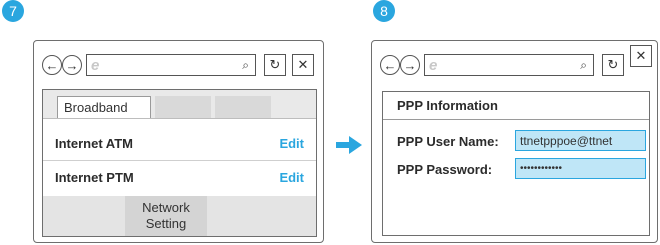 The width and height of the screenshot is (660, 245). Describe the element at coordinates (349, 145) in the screenshot. I see `next-step-arrow-icon` at that location.